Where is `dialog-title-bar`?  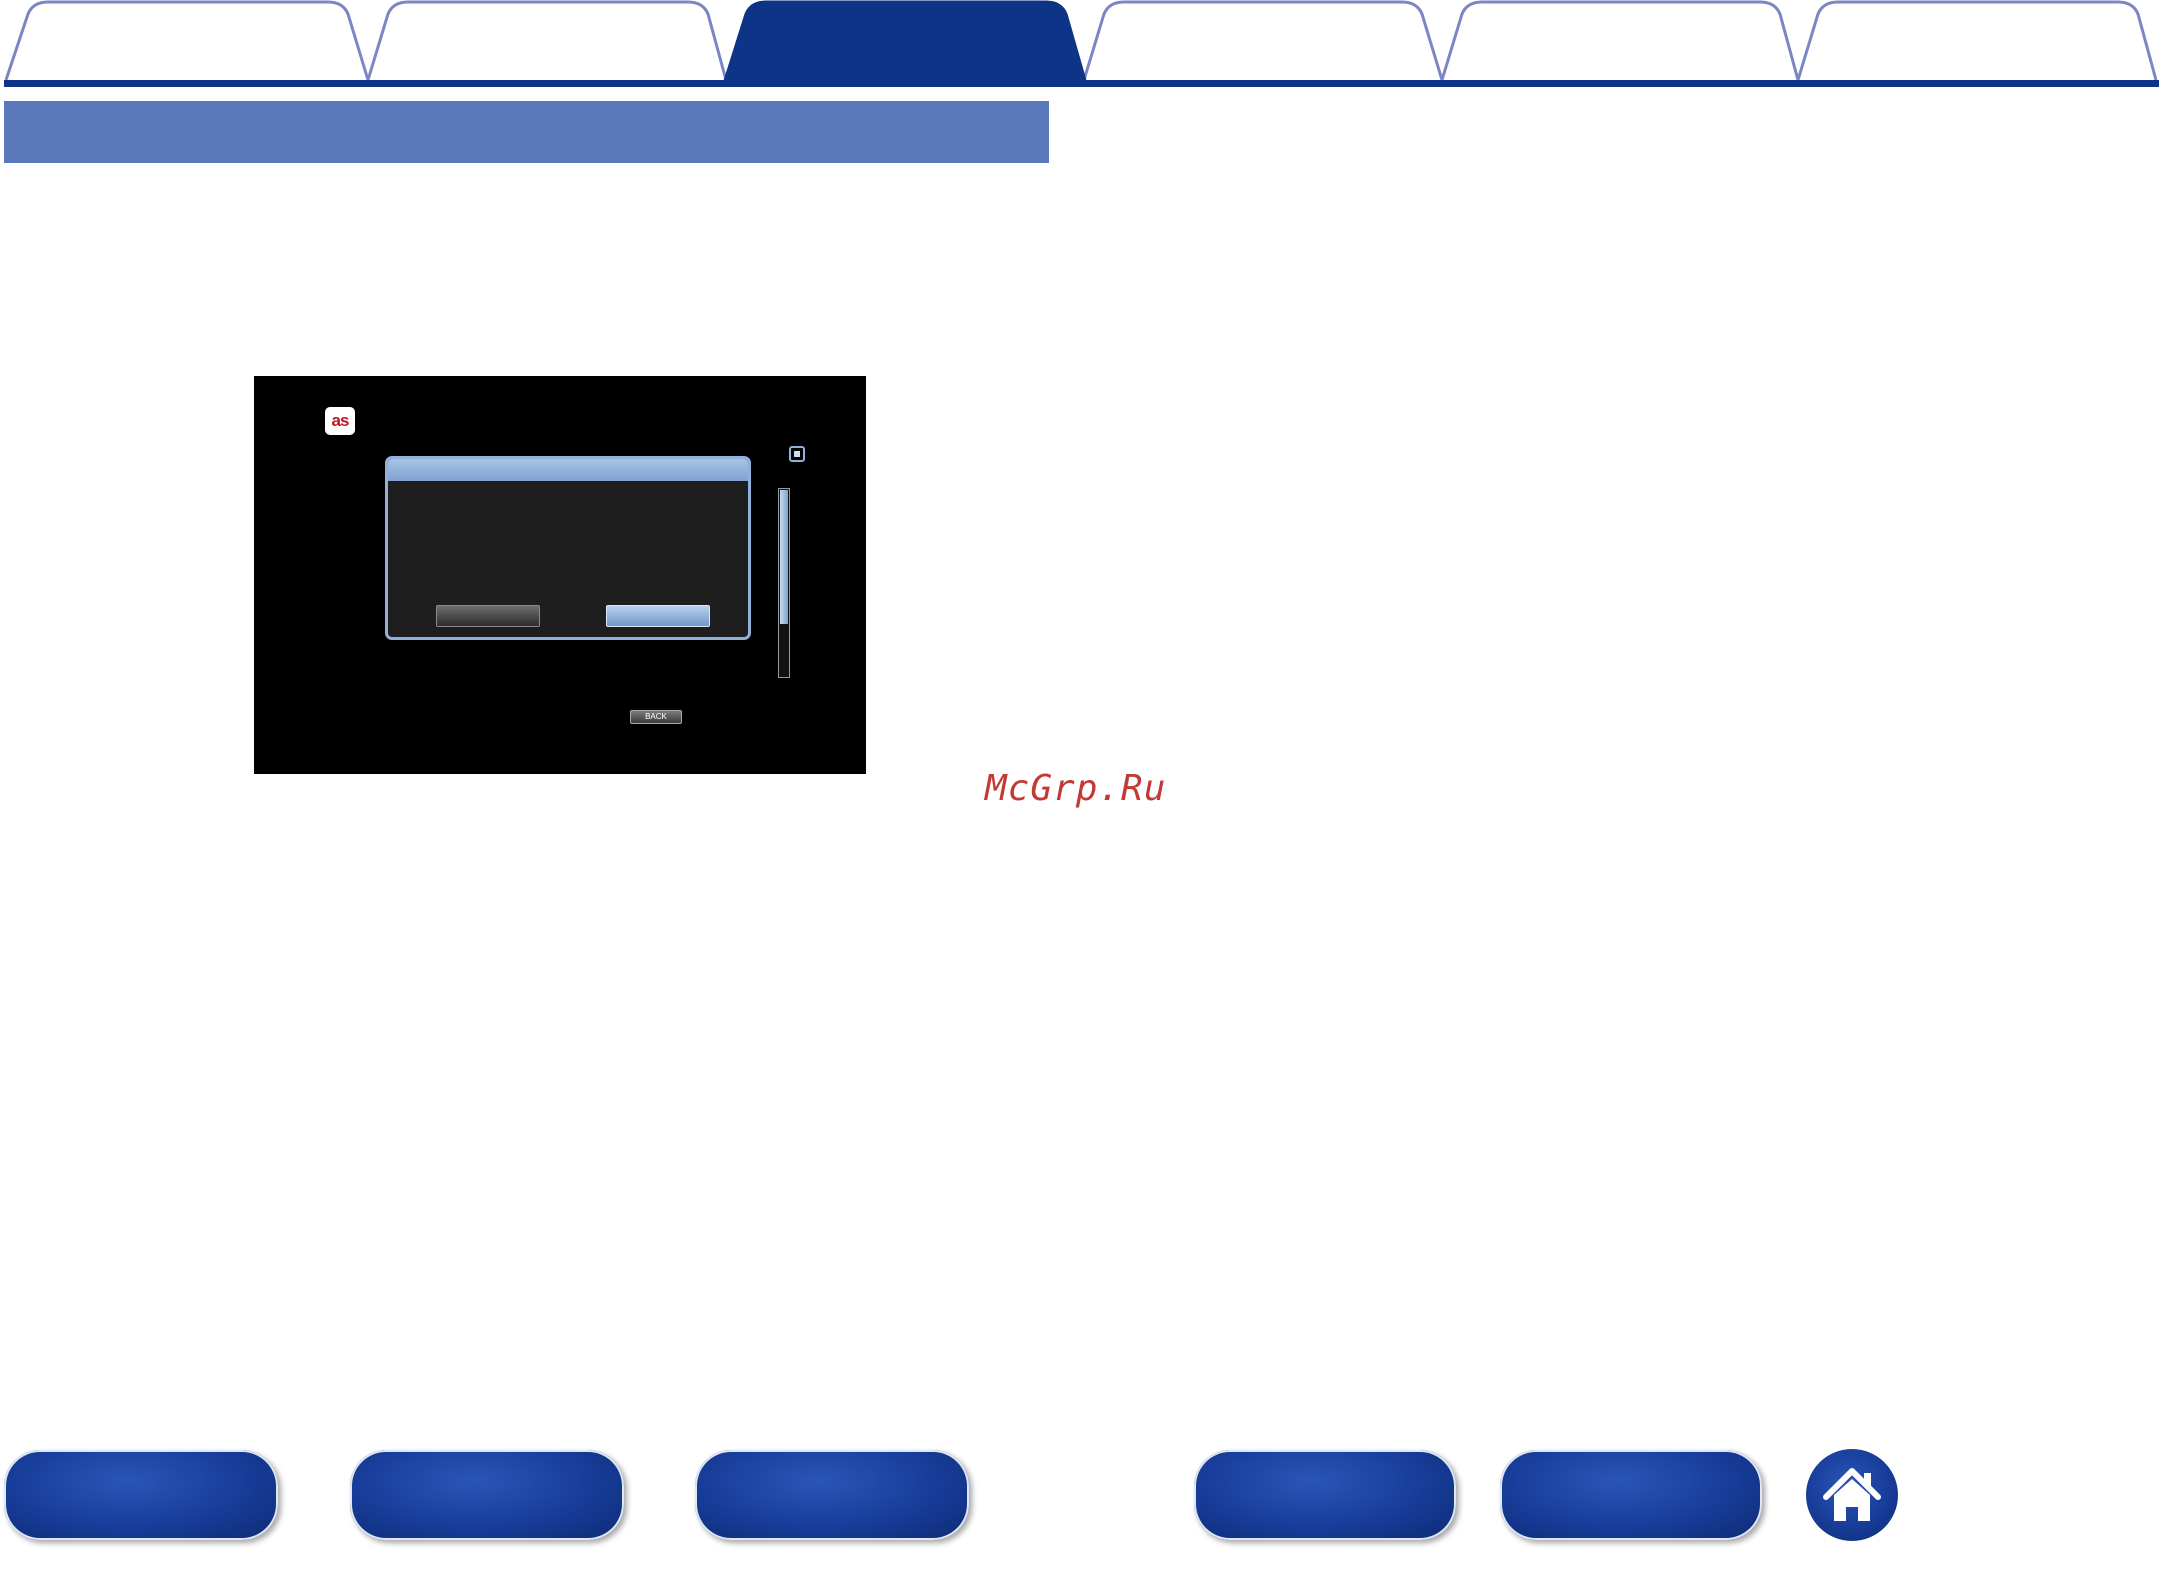 dialog-title-bar is located at coordinates (568, 470).